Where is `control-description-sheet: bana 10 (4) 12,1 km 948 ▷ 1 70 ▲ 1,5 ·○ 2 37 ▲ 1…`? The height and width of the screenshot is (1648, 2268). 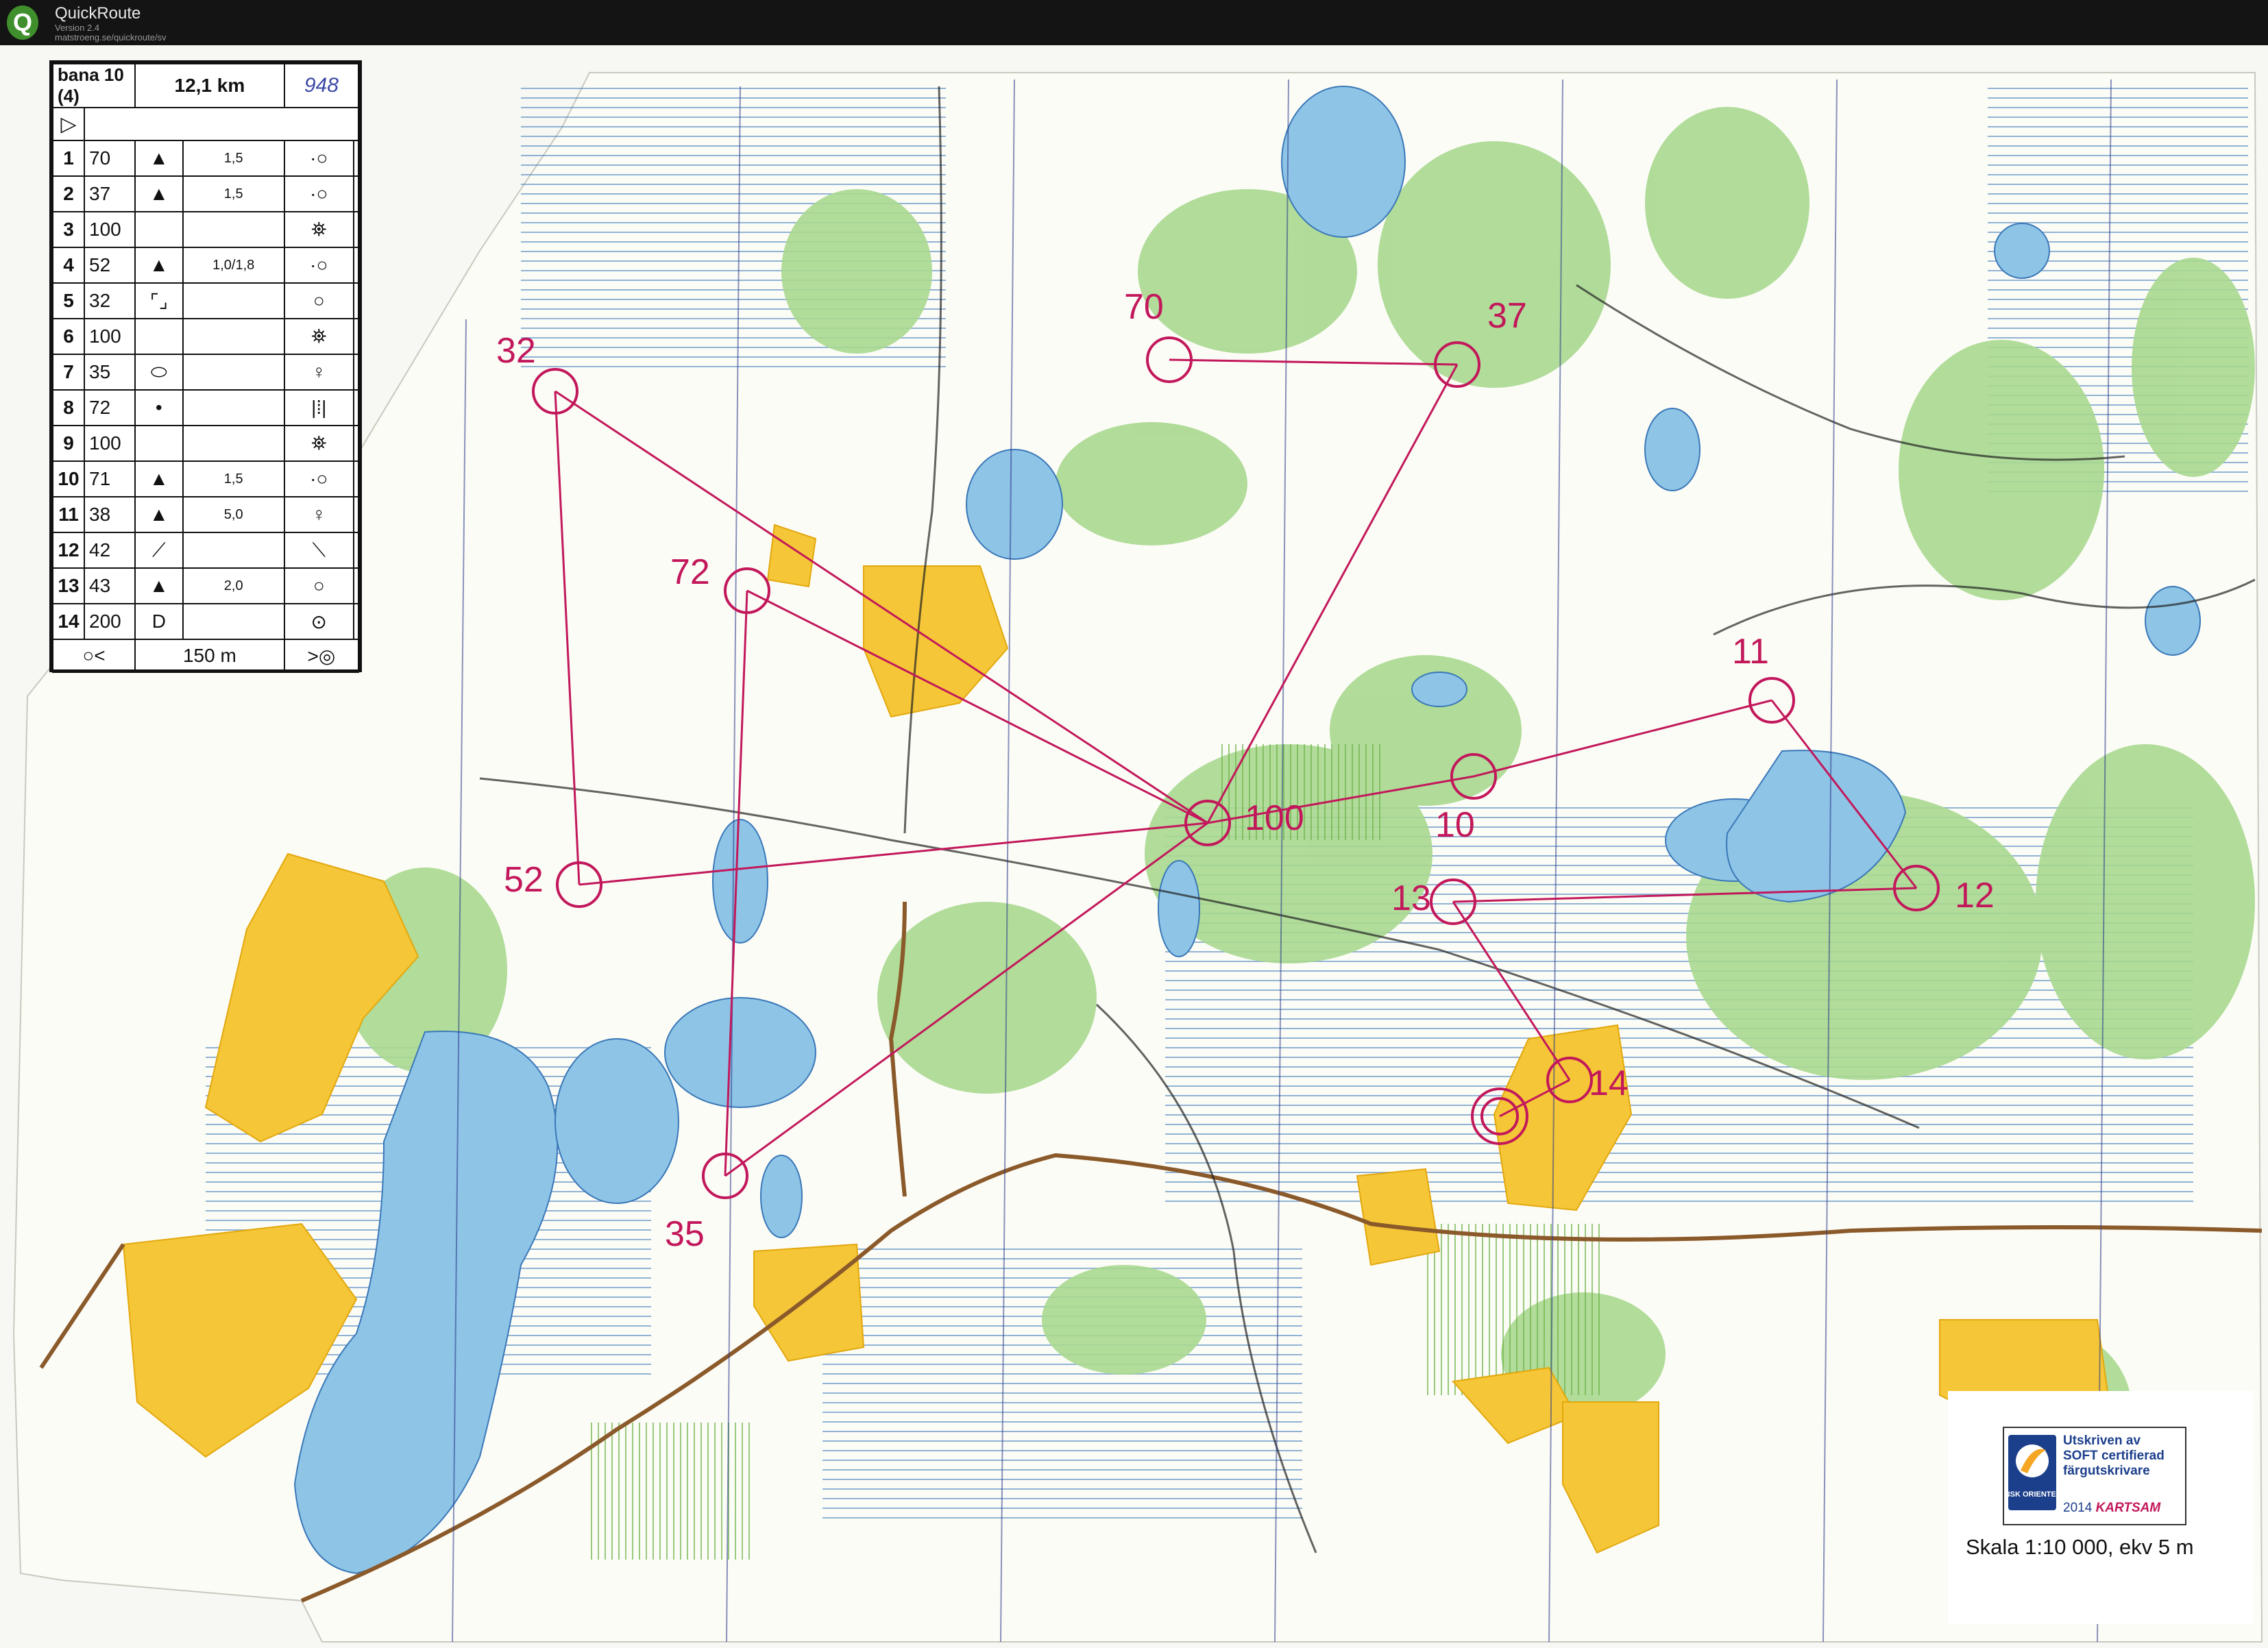 control-description-sheet: bana 10 (4) 12,1 km 948 ▷ 1 70 ▲ 1,5 ·○ 2 37 ▲ 1… is located at coordinates (206, 366).